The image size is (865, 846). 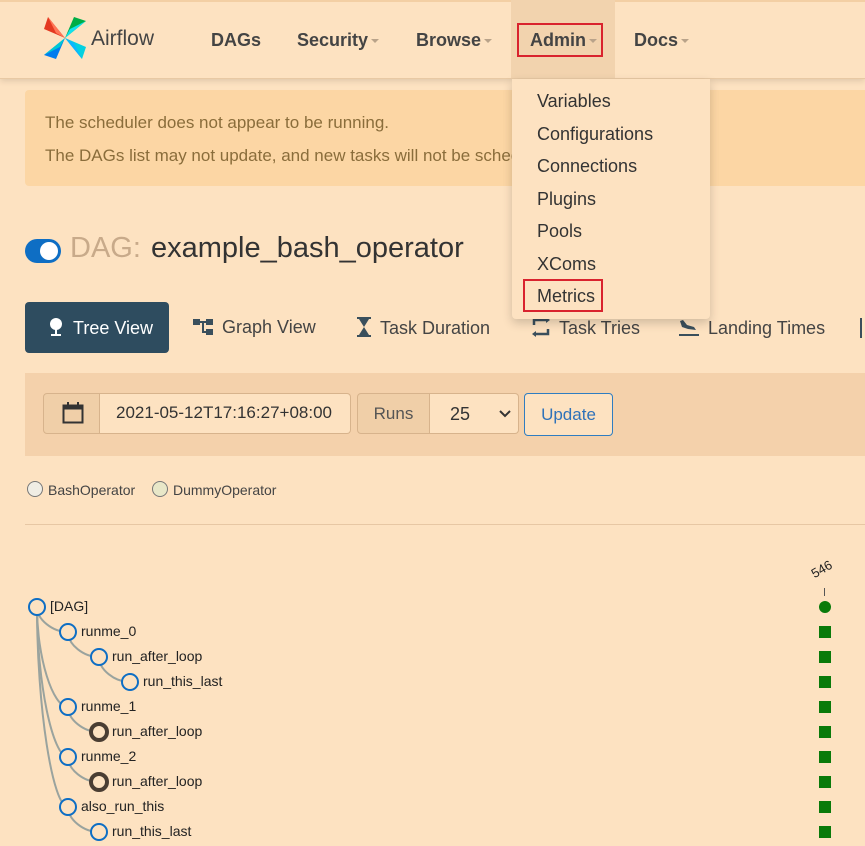 What do you see at coordinates (656, 40) in the screenshot?
I see `nav-docs-label: Docs` at bounding box center [656, 40].